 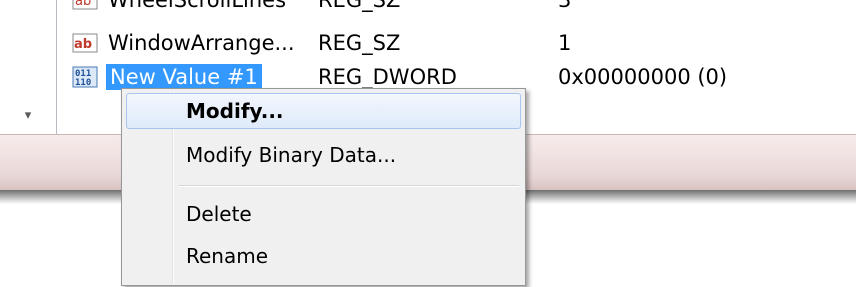 What do you see at coordinates (348, 186) in the screenshot?
I see `menu-separator` at bounding box center [348, 186].